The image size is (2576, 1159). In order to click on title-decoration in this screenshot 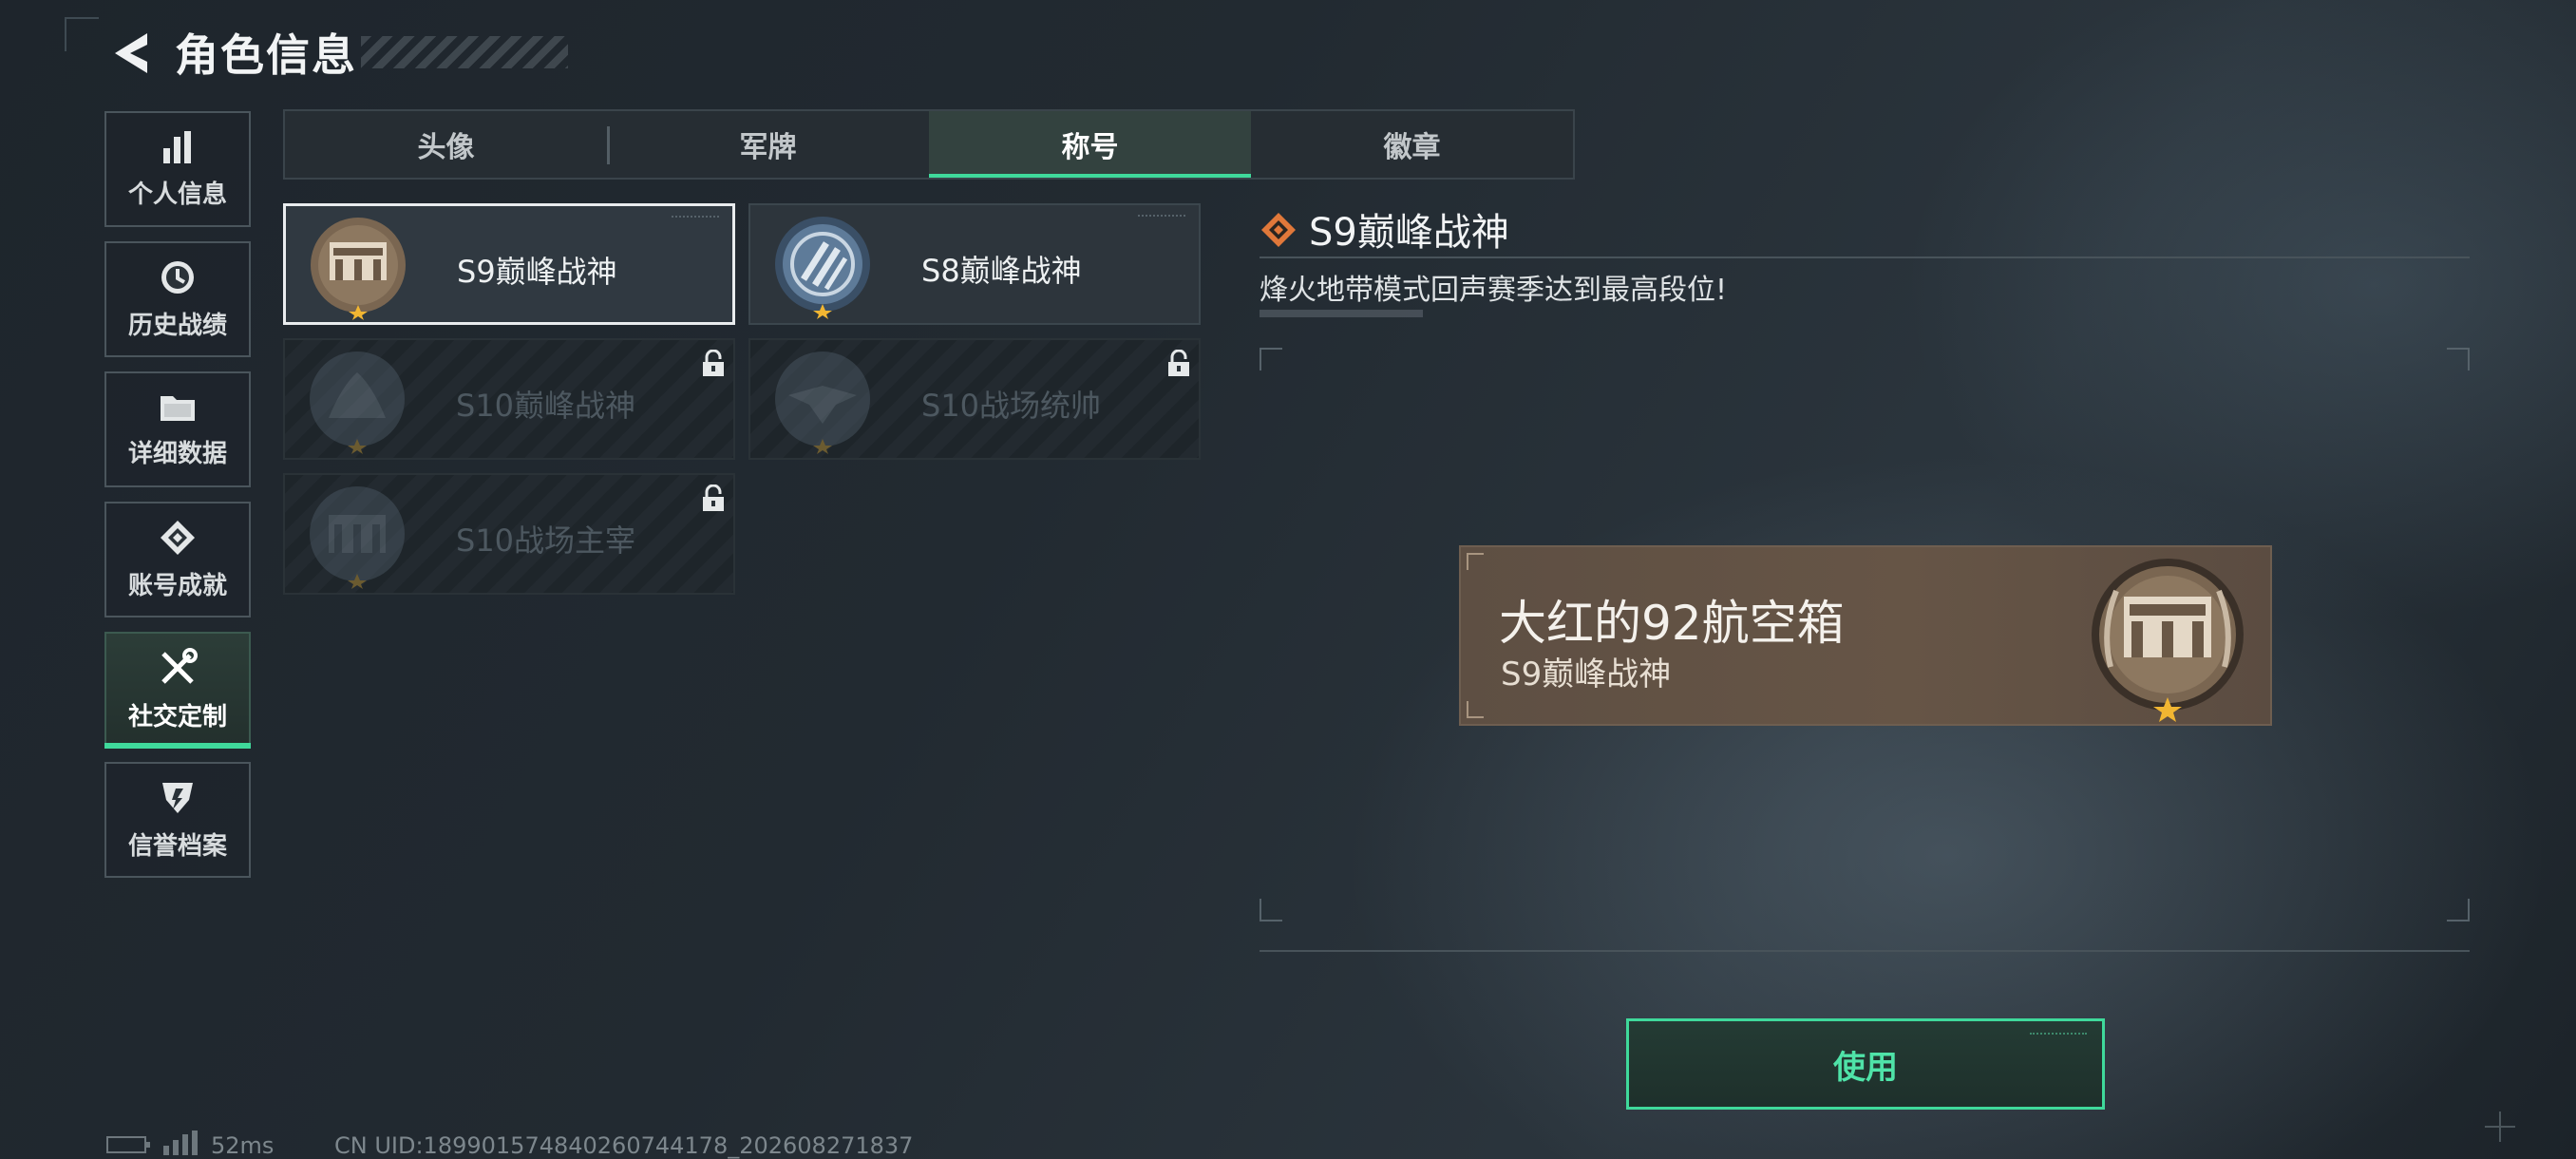, I will do `click(464, 52)`.